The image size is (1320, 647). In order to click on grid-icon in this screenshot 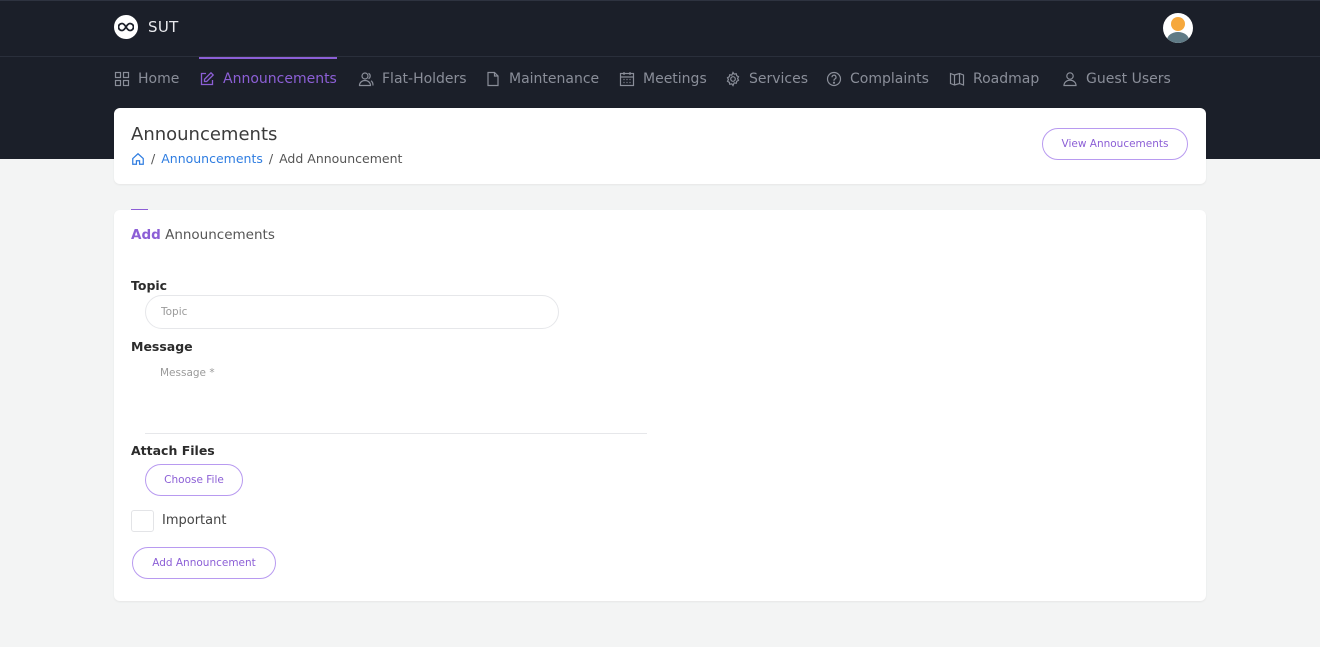, I will do `click(122, 79)`.